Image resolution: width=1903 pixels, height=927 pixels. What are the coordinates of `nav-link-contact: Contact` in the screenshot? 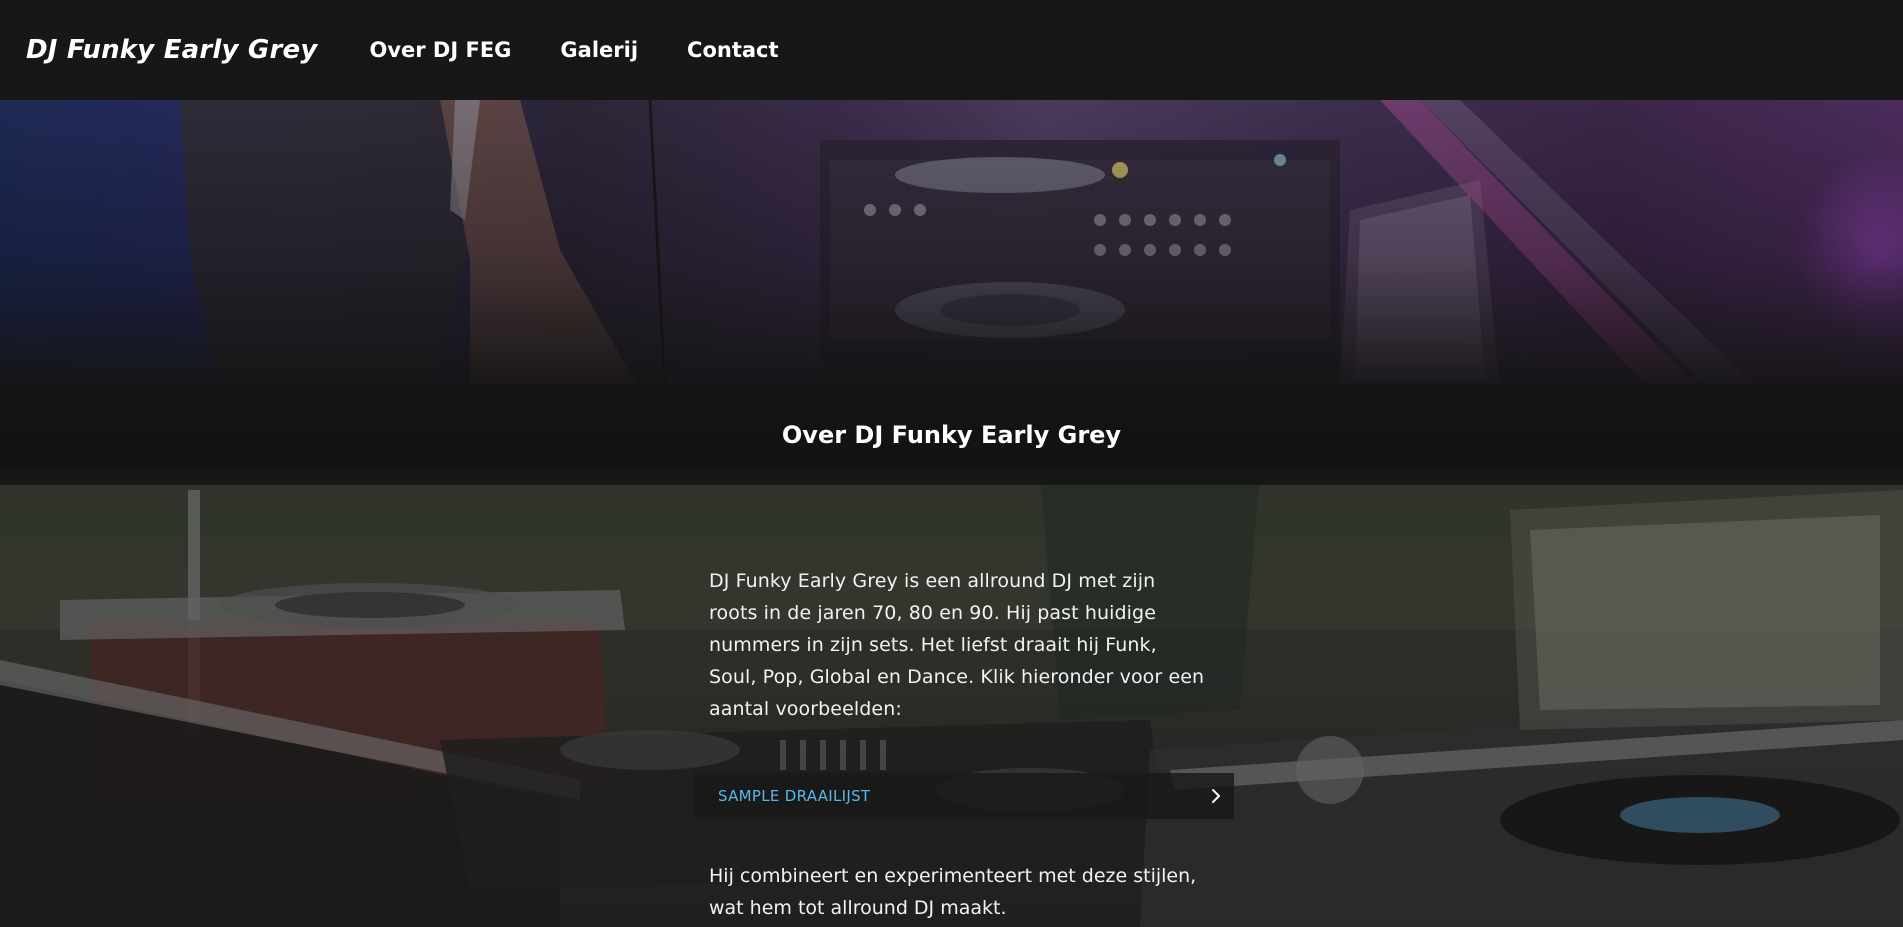 It's located at (733, 50).